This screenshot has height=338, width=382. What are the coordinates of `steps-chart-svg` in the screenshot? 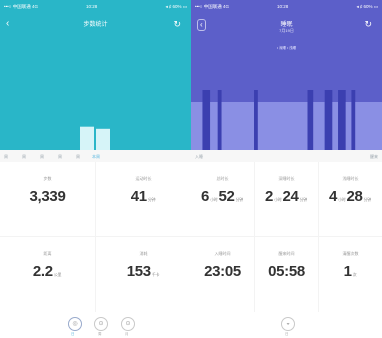 It's located at (95, 138).